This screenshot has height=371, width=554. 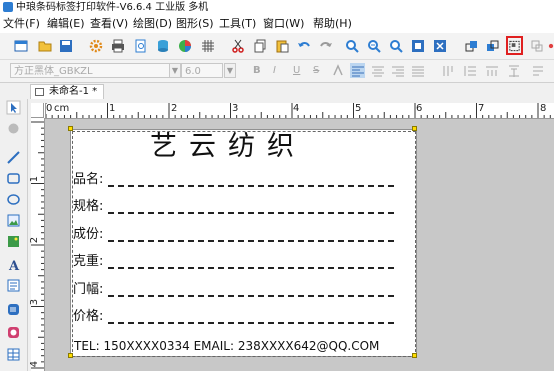 What do you see at coordinates (469, 70) in the screenshot?
I see `line-spacing-icon` at bounding box center [469, 70].